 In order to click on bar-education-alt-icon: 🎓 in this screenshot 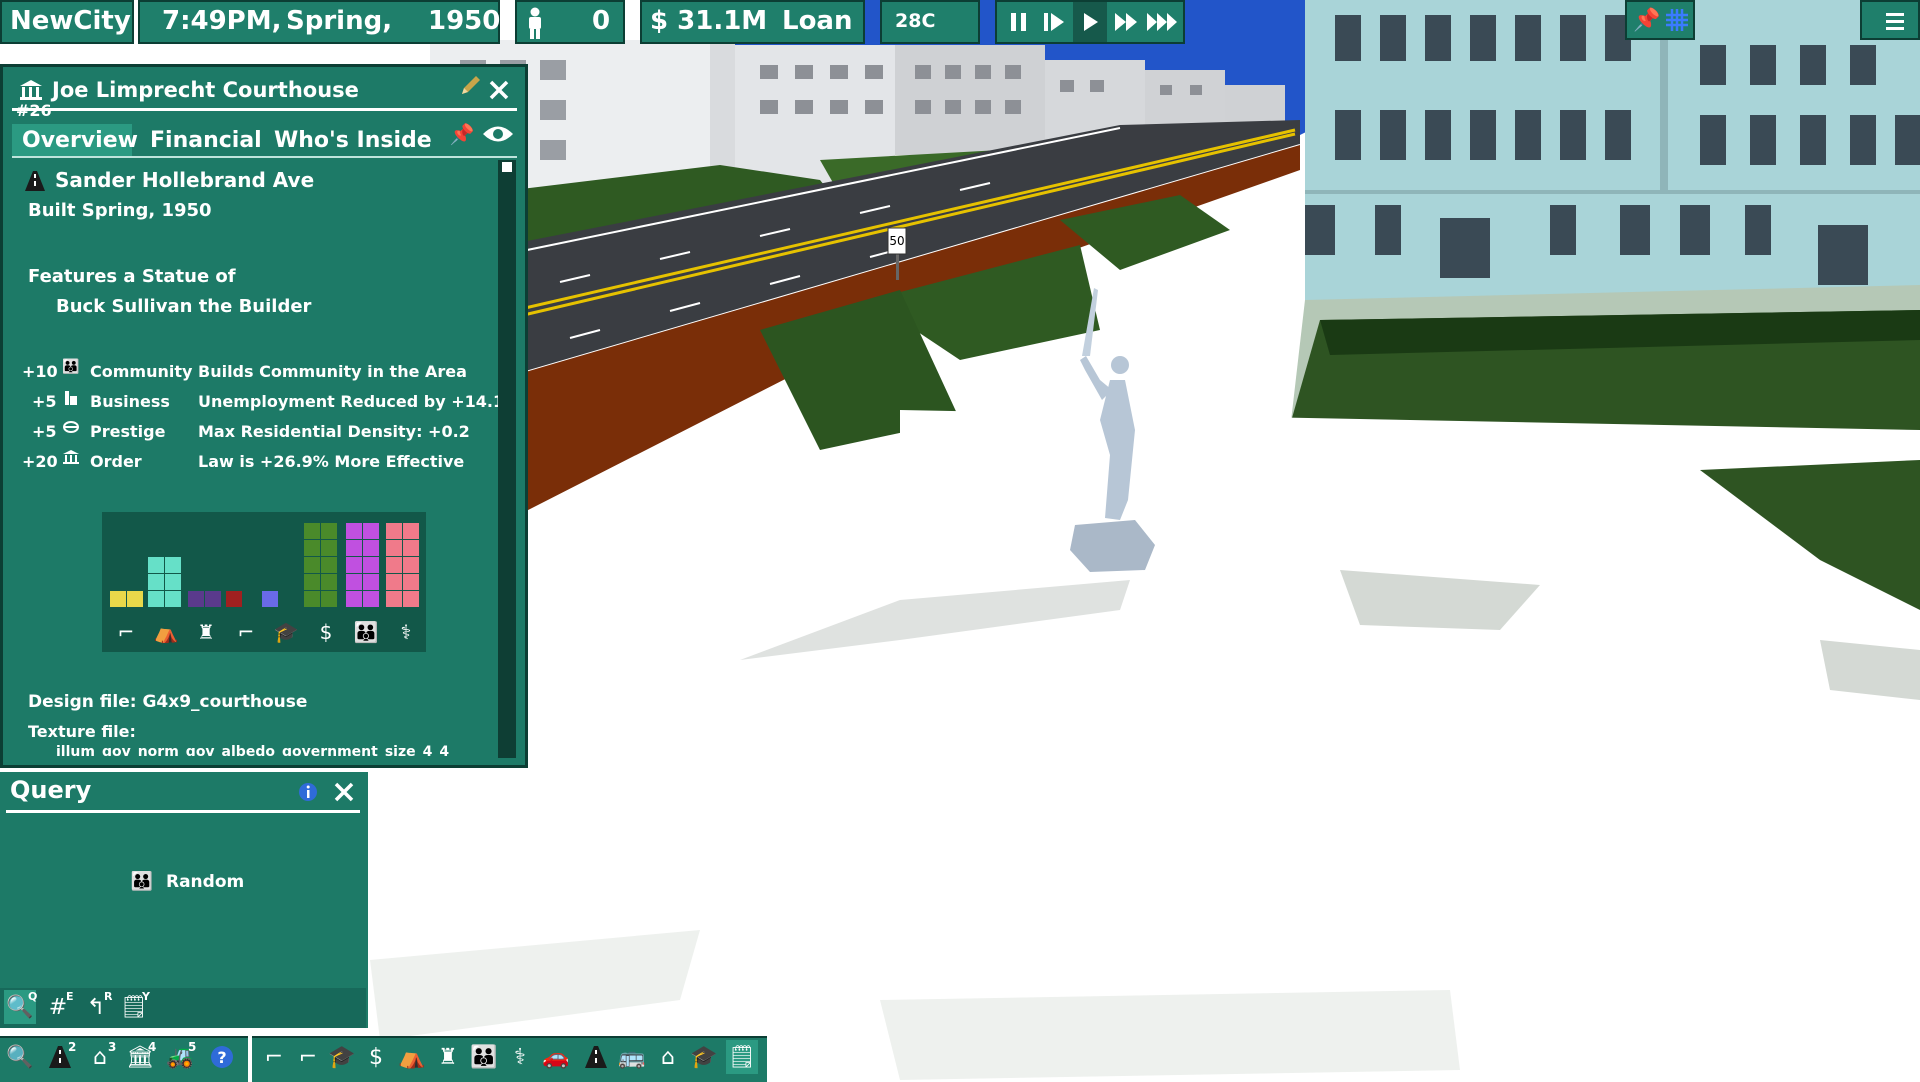, I will do `click(704, 1057)`.